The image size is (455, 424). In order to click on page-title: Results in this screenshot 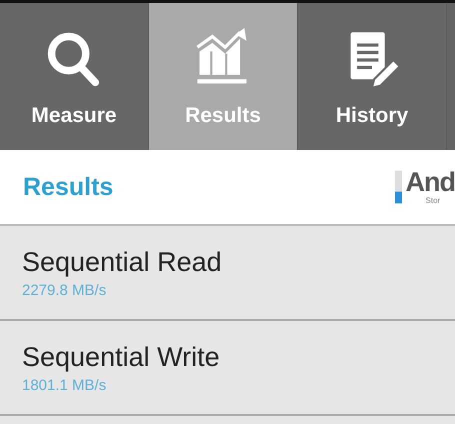, I will do `click(68, 187)`.